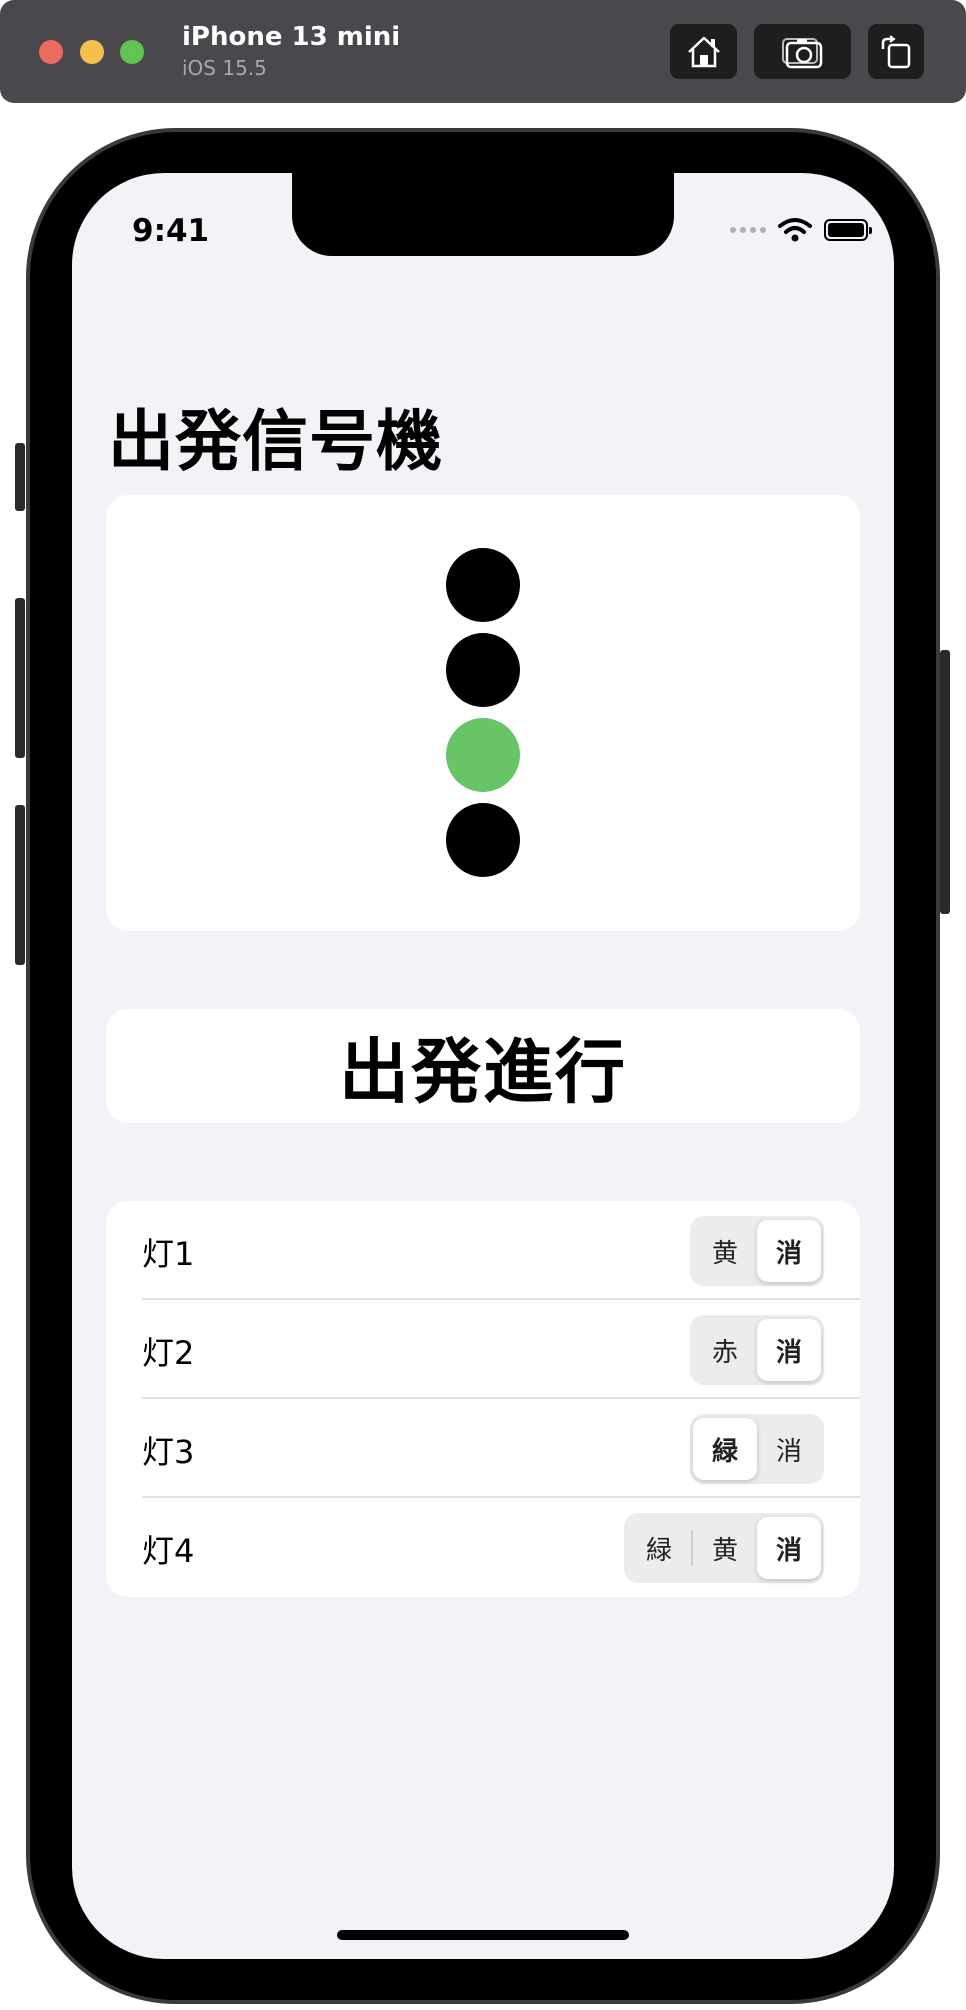 Image resolution: width=966 pixels, height=2010 pixels. I want to click on lamp-4-segmented-control: 緑 黄 消, so click(724, 1548).